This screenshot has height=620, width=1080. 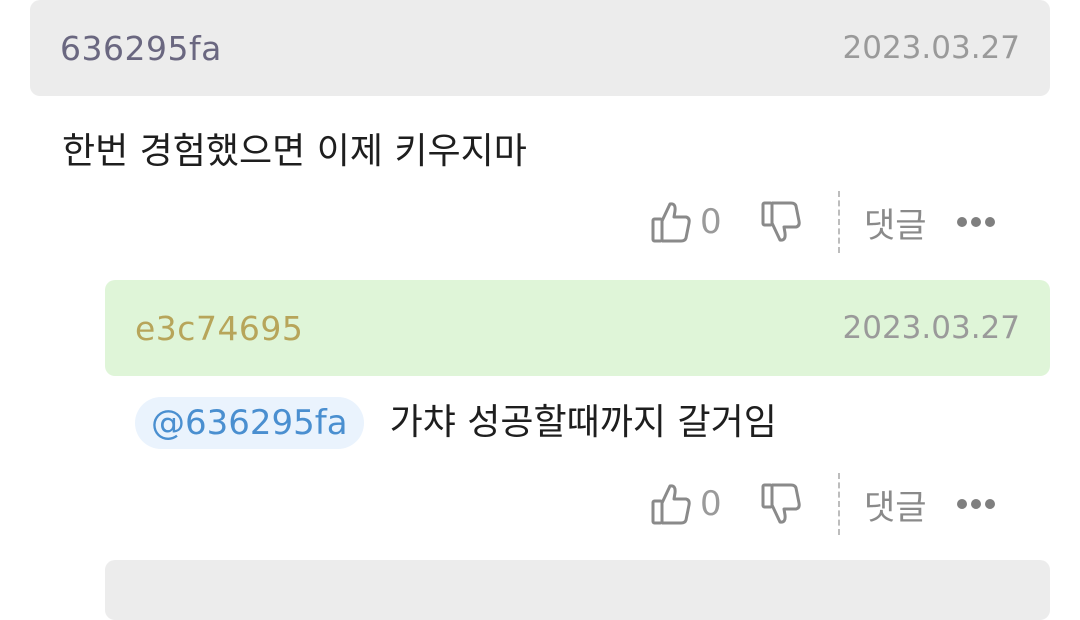 What do you see at coordinates (583, 422) in the screenshot?
I see `reply-text: 가챠 성공할때까지 갈거임` at bounding box center [583, 422].